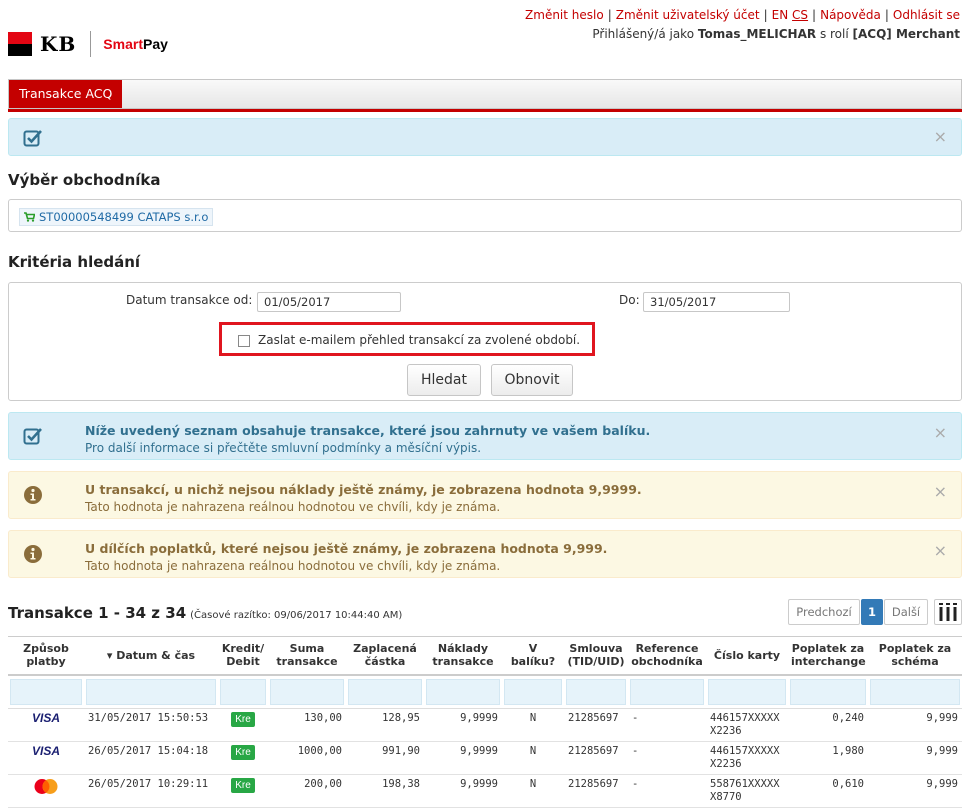  I want to click on reset-button: Obnovit, so click(532, 380).